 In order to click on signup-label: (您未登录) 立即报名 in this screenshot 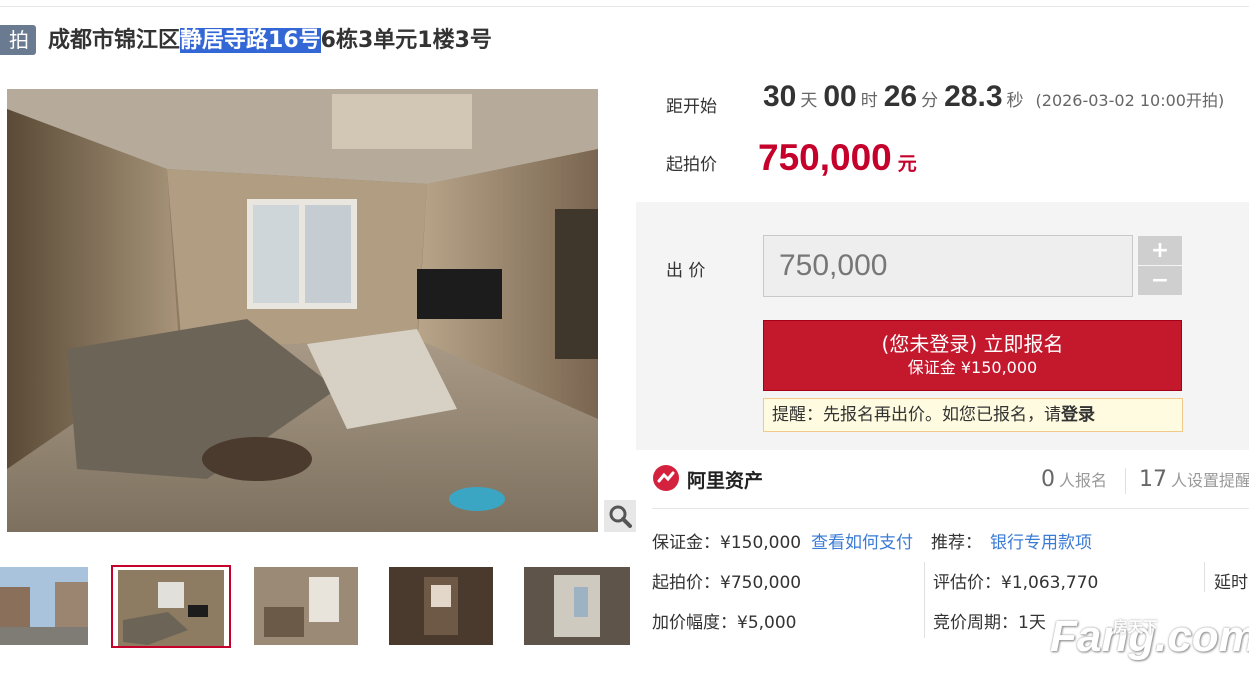, I will do `click(972, 344)`.